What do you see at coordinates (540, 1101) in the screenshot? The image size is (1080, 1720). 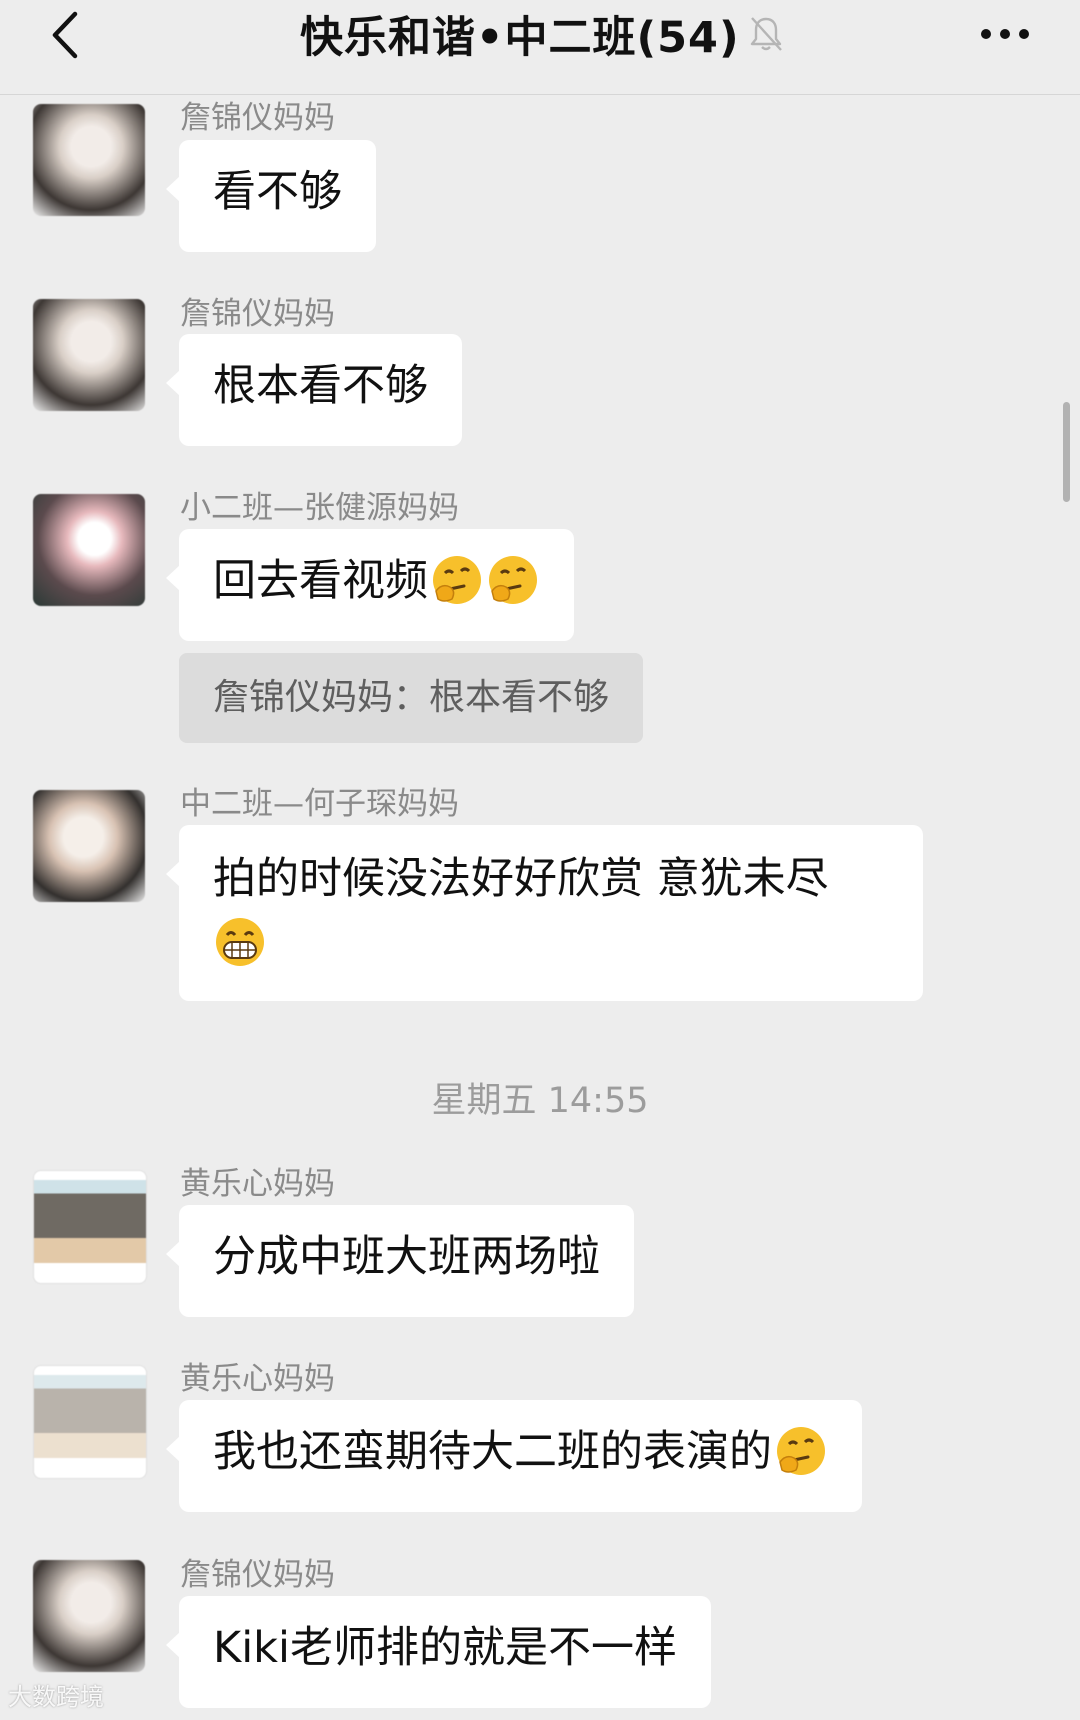 I see `timestamp: 星期五 14:55` at bounding box center [540, 1101].